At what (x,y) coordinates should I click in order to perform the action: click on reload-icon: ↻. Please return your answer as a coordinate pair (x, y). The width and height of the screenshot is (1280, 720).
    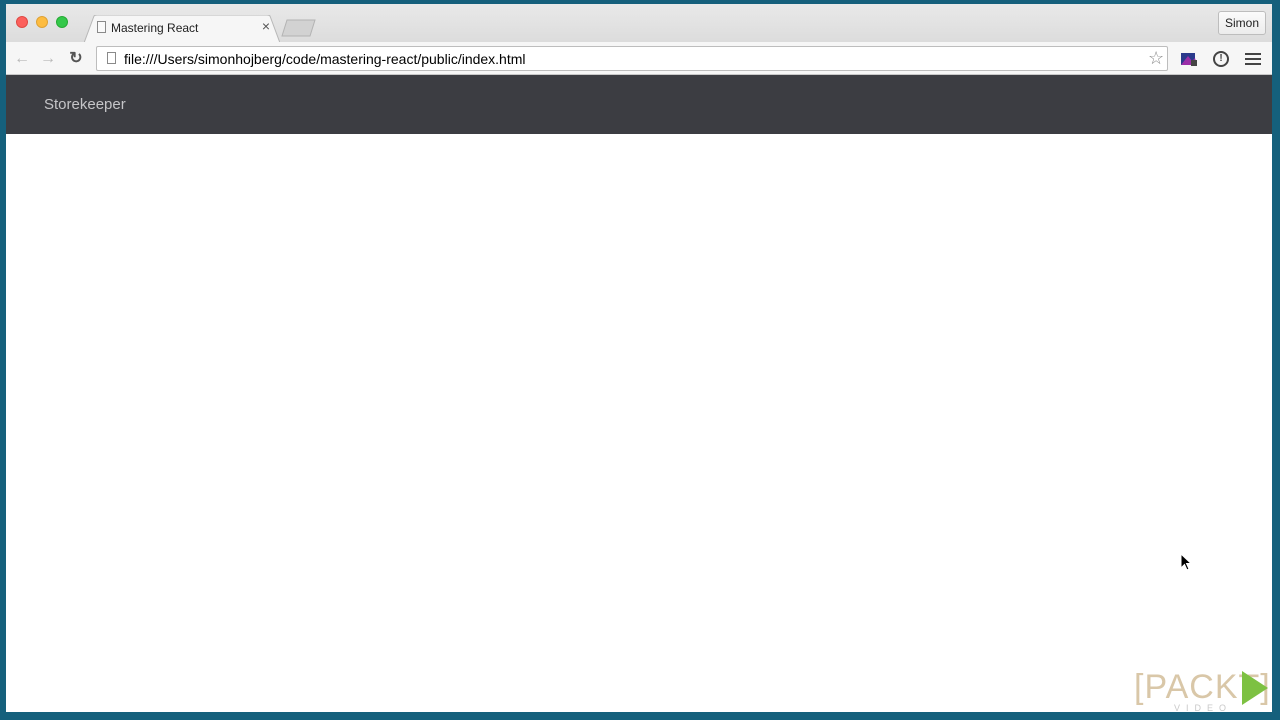
    Looking at the image, I should click on (76, 59).